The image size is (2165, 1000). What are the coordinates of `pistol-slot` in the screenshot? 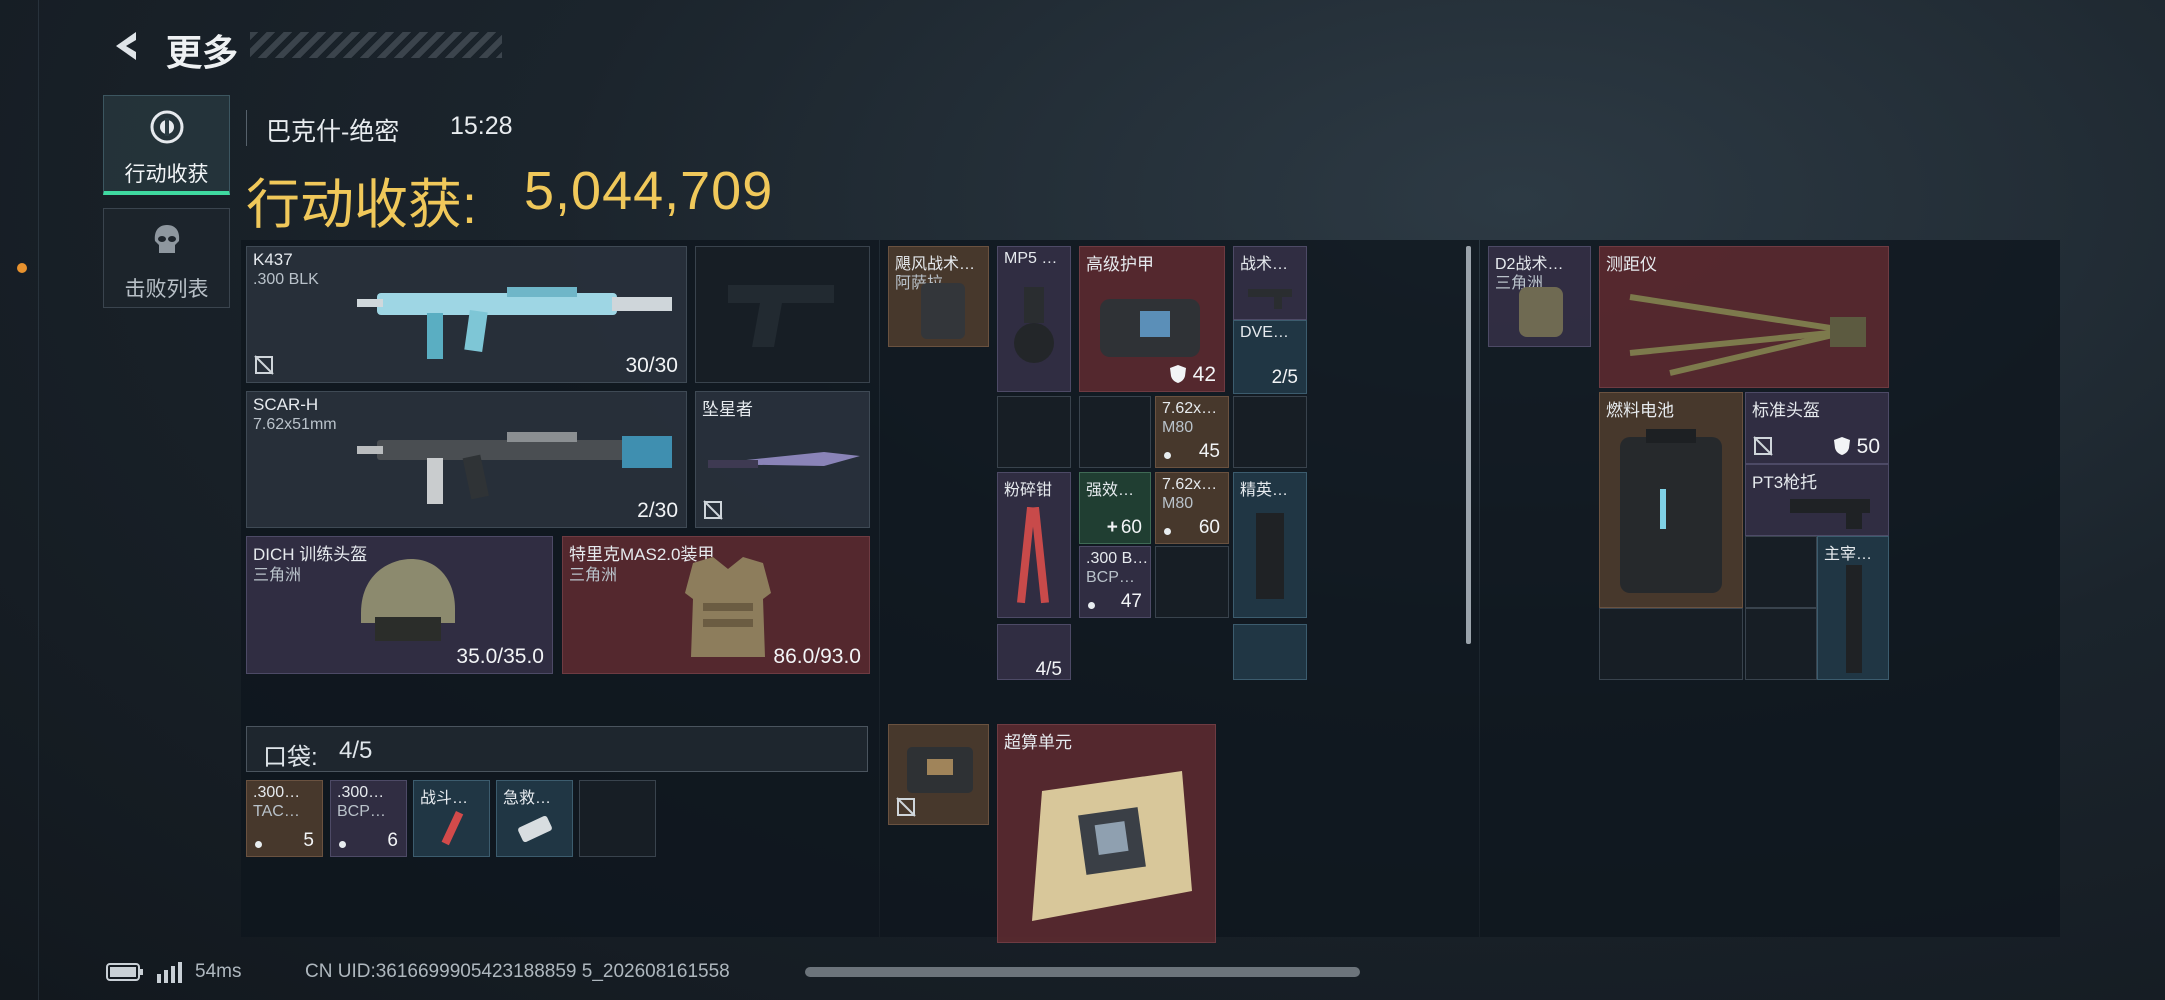 It's located at (782, 314).